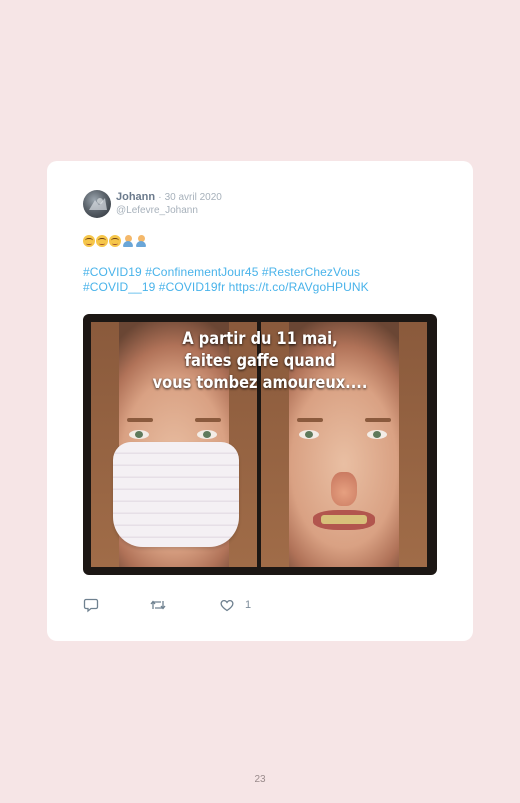 This screenshot has width=520, height=803. I want to click on reply-icon, so click(91, 605).